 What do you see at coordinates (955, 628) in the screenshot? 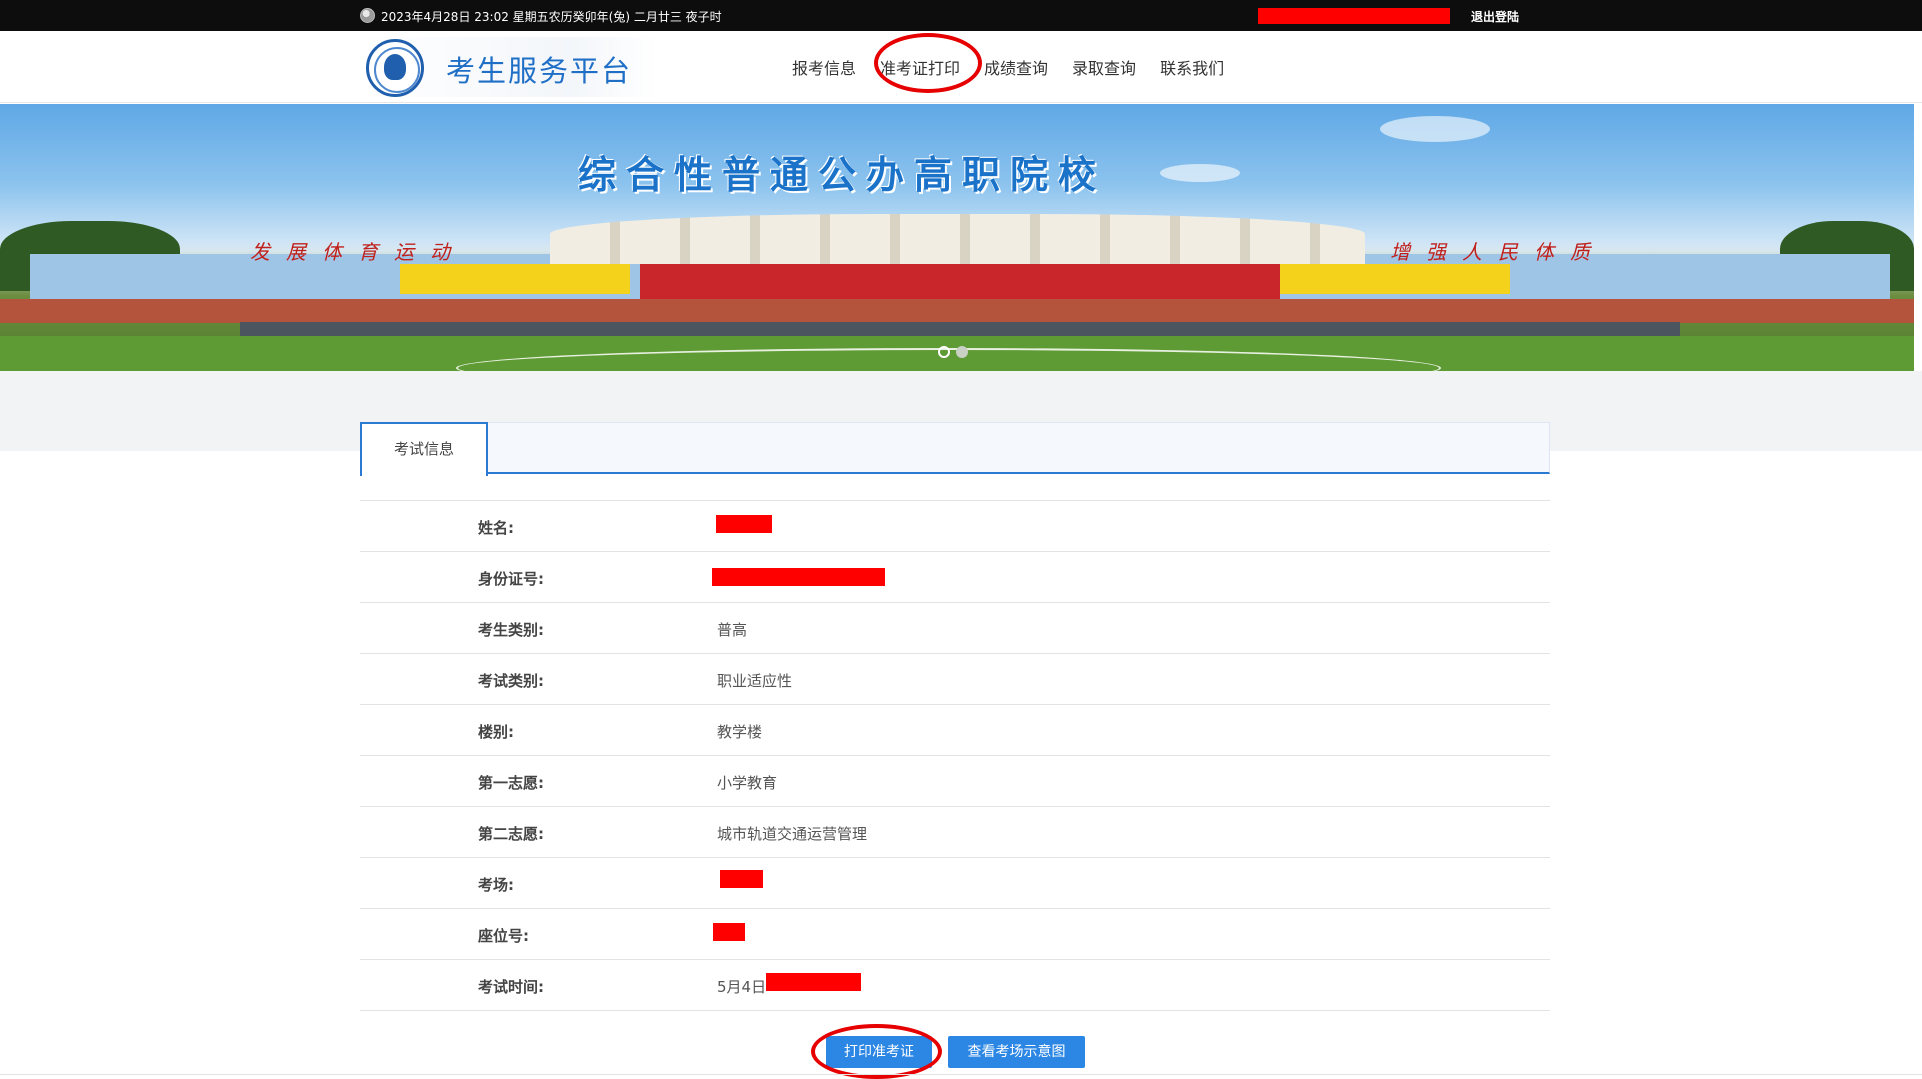
I see `table-row: 考生类别: 普高` at bounding box center [955, 628].